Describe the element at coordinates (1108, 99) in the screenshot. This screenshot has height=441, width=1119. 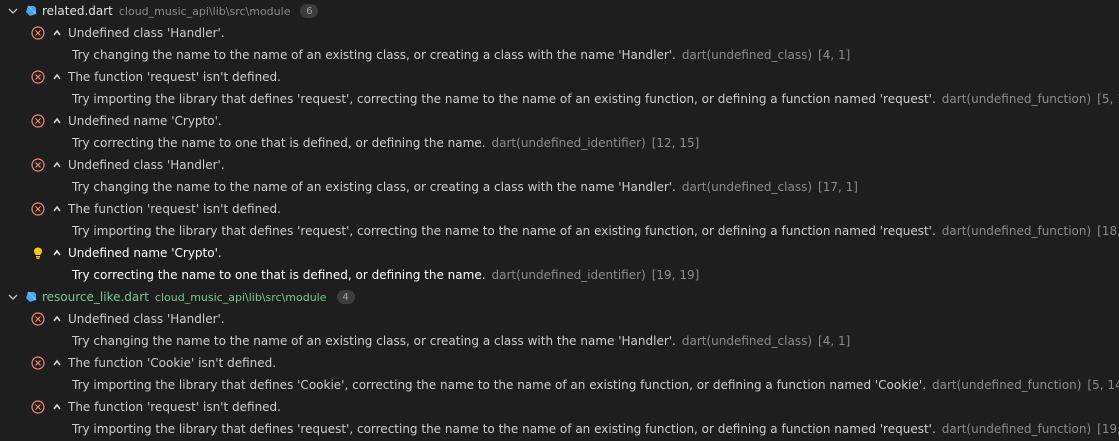
I see `problem-position: [5, 10]` at that location.